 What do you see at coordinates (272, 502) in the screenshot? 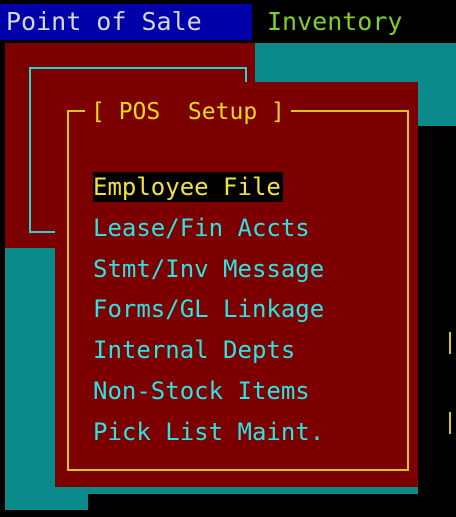
I see `background-panel-bottom` at bounding box center [272, 502].